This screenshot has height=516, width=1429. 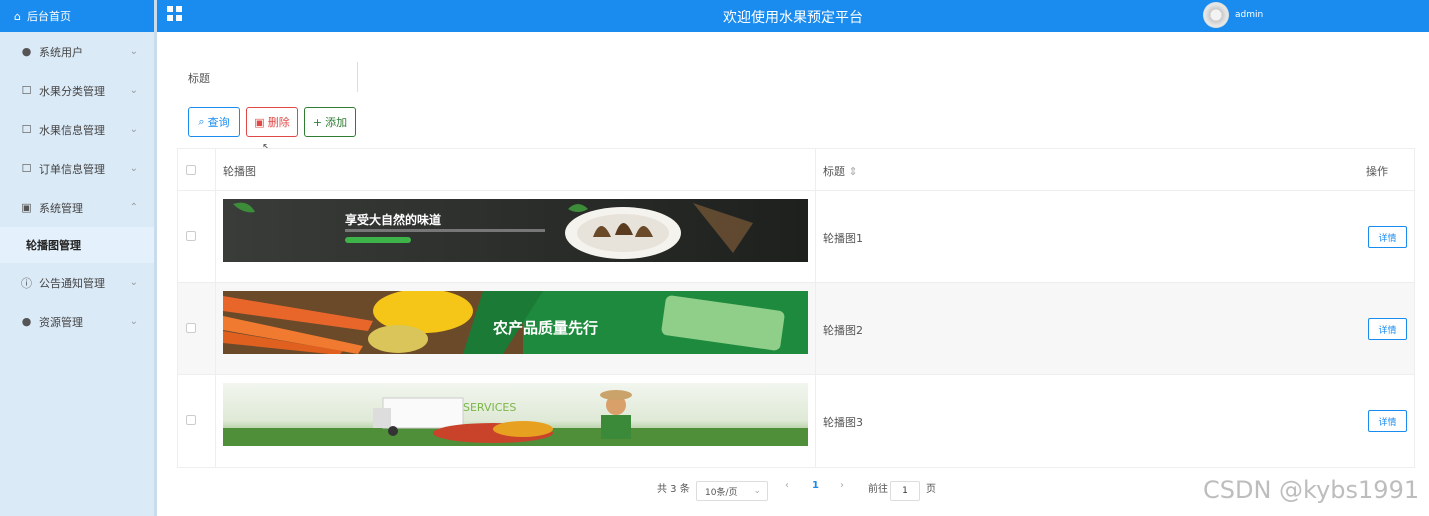 I want to click on search-icon: ⌕, so click(x=201, y=121).